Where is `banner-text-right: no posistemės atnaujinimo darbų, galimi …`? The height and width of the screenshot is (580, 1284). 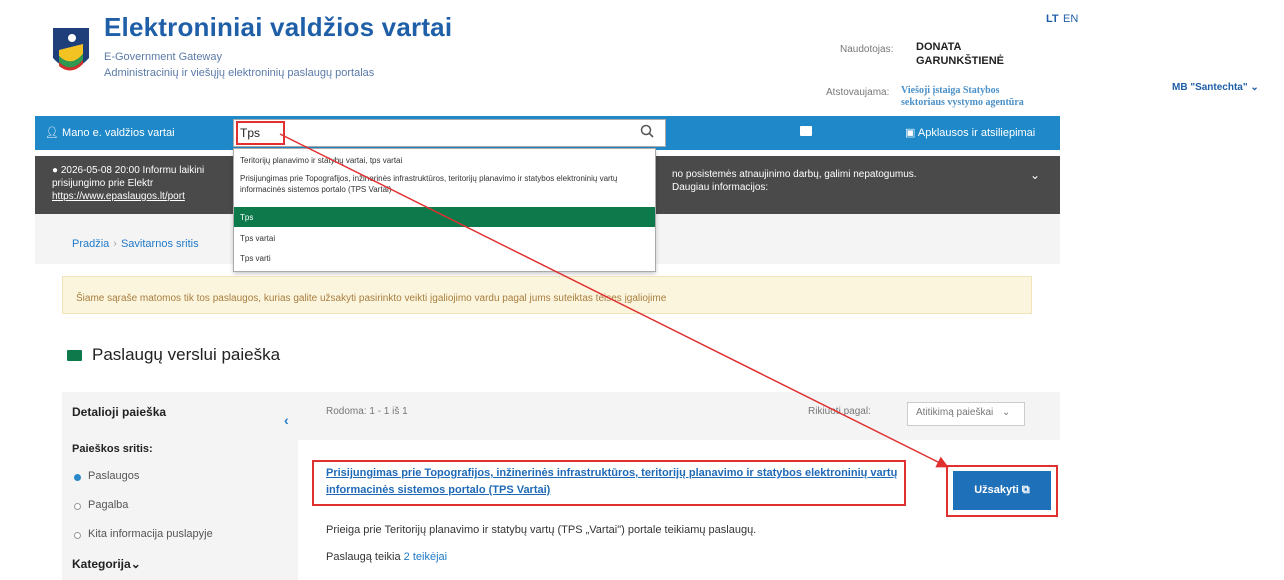 banner-text-right: no posistemės atnaujinimo darbų, galimi … is located at coordinates (794, 181).